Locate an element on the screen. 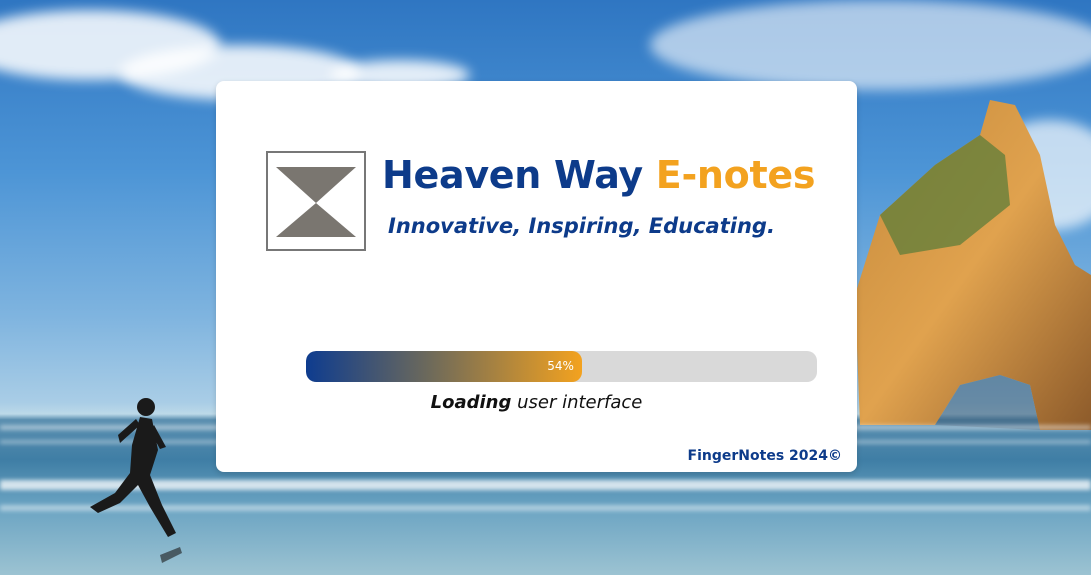 The width and height of the screenshot is (1091, 575). progress-fill: 54% is located at coordinates (444, 366).